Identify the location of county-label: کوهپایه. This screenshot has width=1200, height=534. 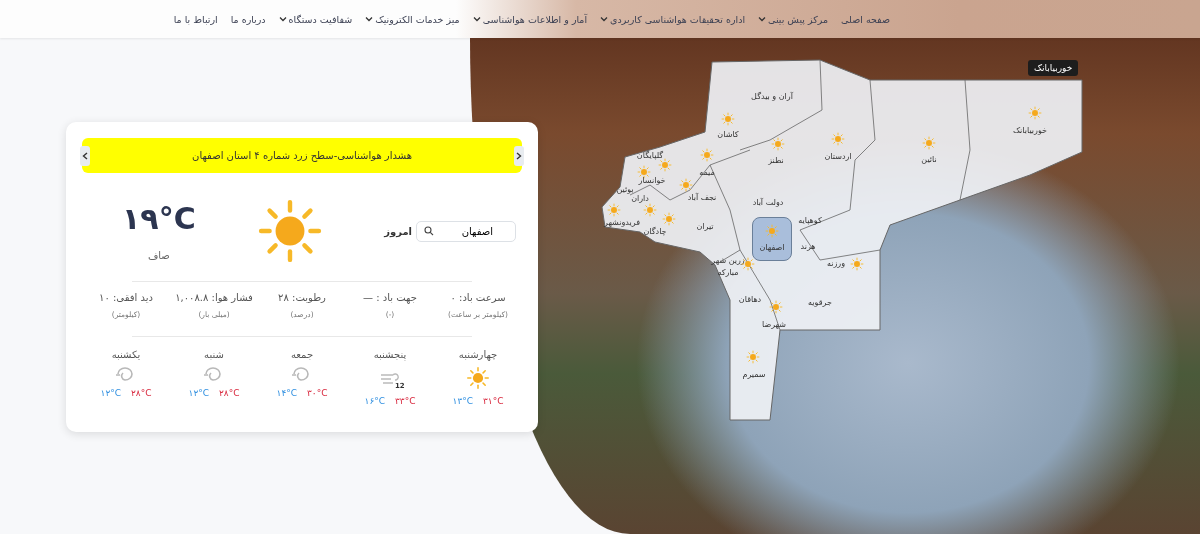
(810, 220).